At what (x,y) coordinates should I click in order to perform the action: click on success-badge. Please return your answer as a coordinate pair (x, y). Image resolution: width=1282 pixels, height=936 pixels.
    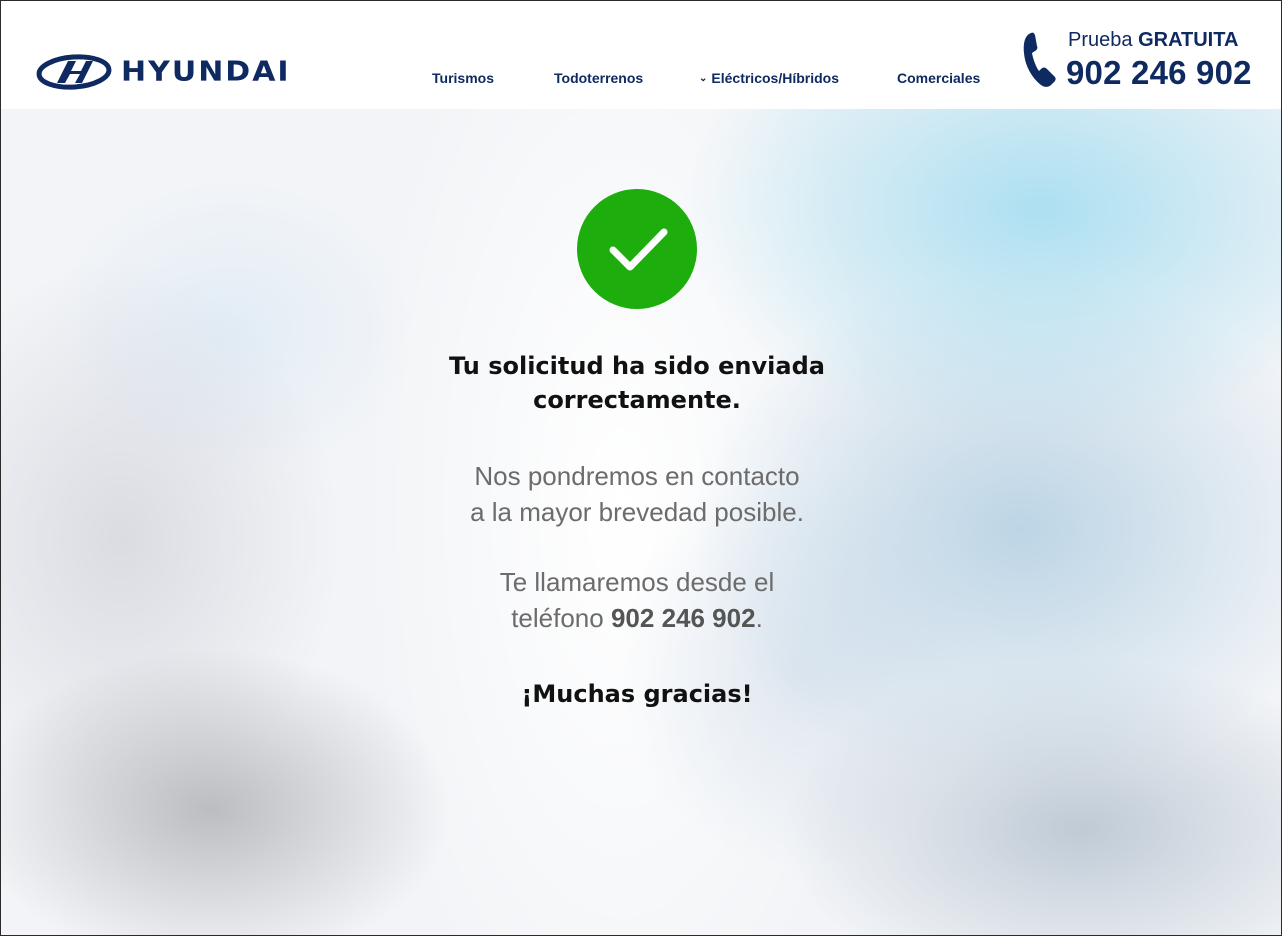
    Looking at the image, I should click on (637, 249).